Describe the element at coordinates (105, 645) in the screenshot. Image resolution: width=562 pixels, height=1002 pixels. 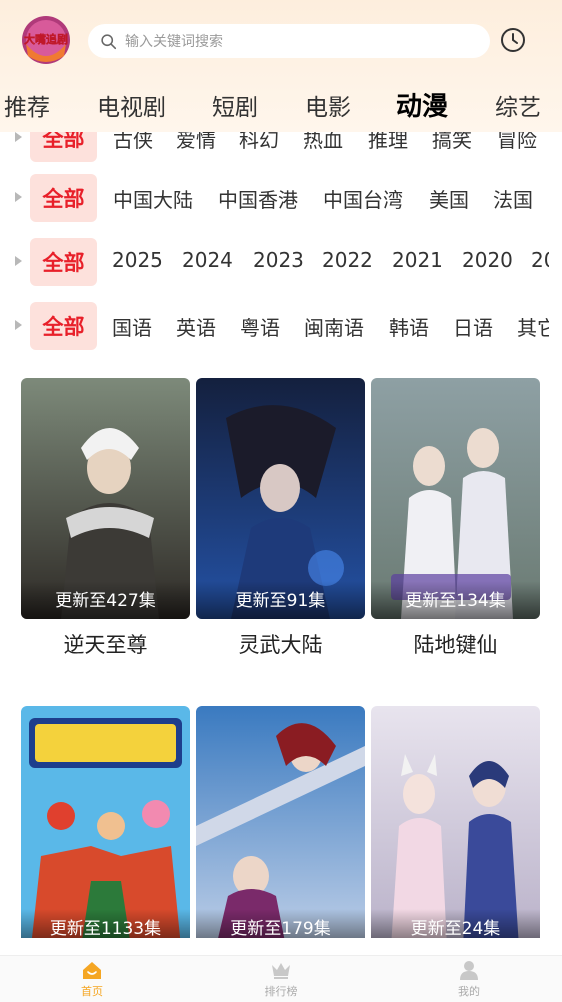
I see `drama-title: 逆天至尊` at that location.